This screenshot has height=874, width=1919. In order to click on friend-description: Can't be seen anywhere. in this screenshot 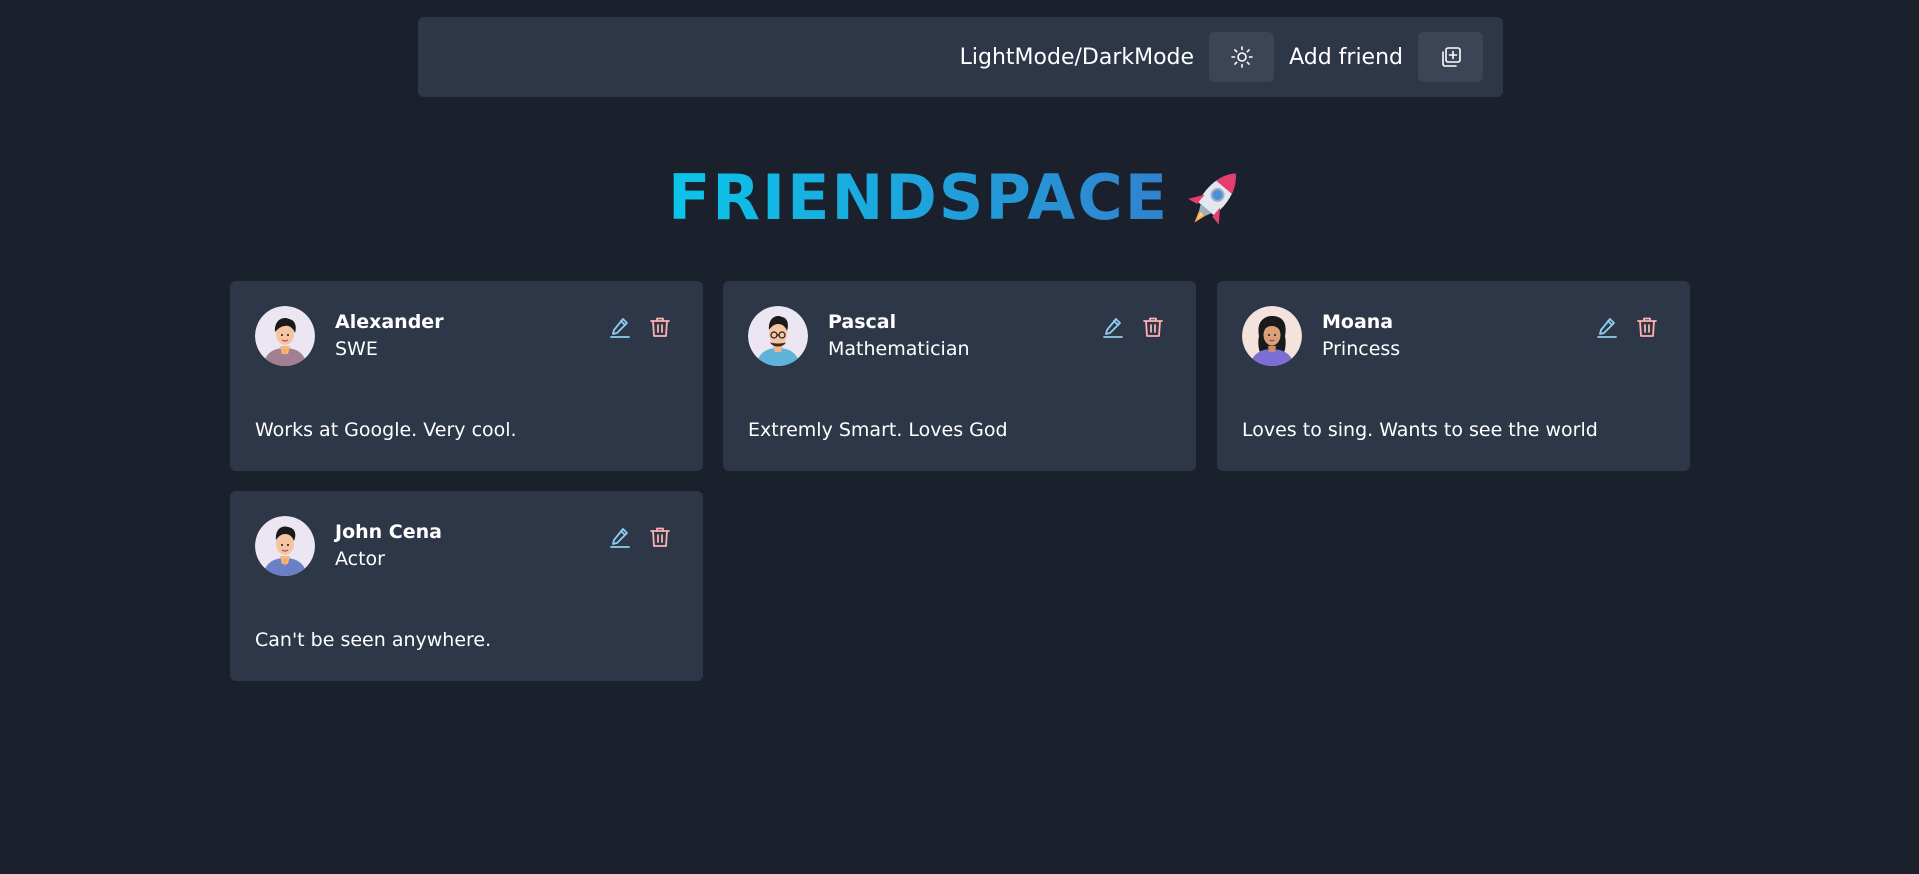, I will do `click(373, 640)`.